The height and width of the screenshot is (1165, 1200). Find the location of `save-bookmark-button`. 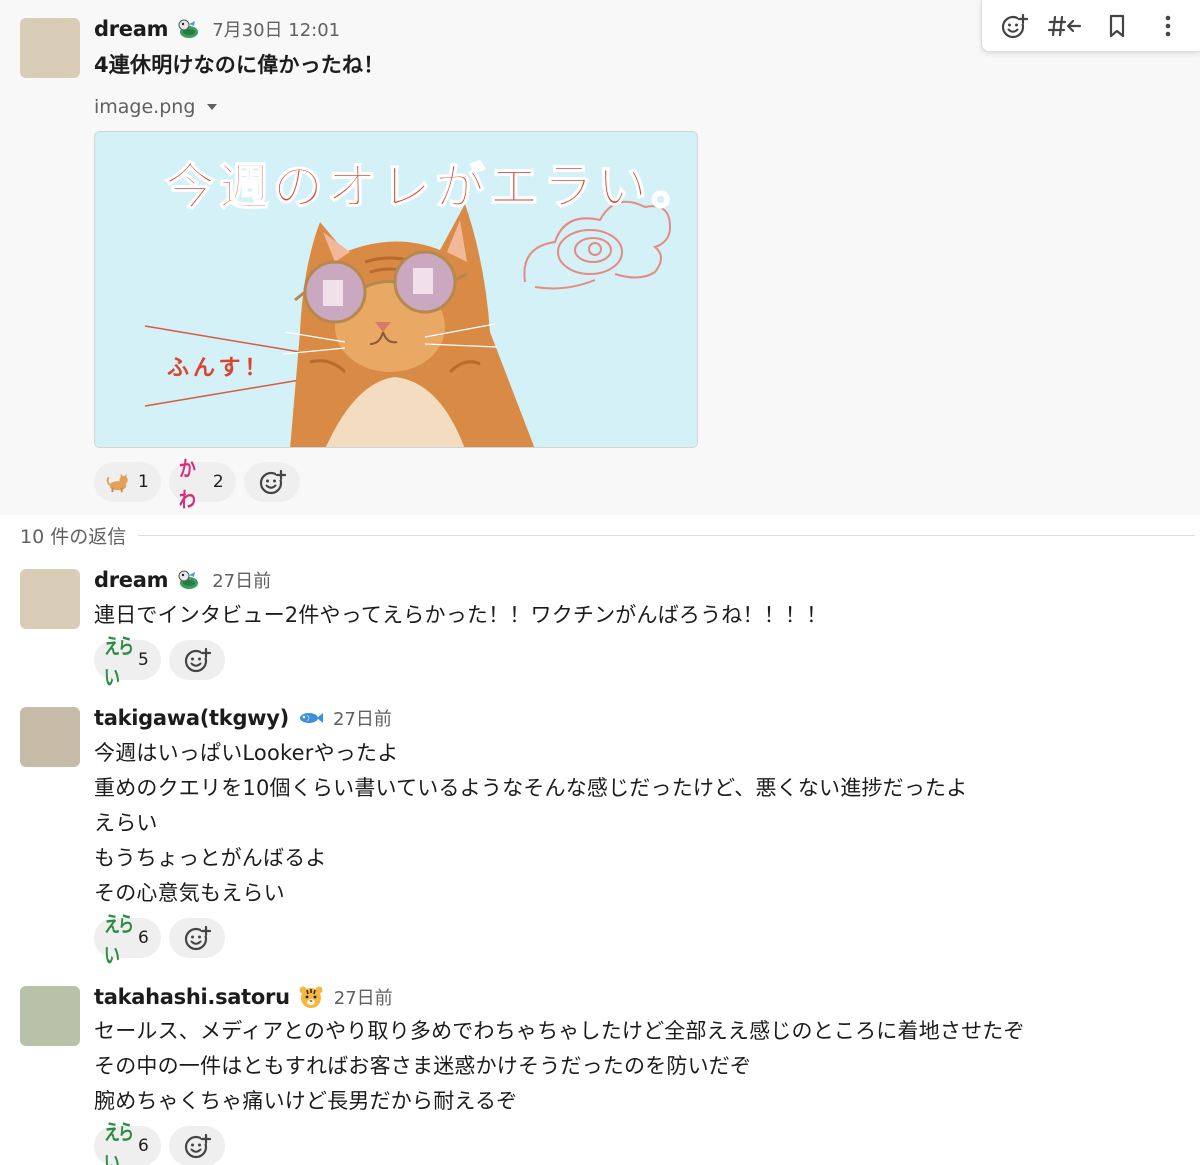

save-bookmark-button is located at coordinates (1117, 26).